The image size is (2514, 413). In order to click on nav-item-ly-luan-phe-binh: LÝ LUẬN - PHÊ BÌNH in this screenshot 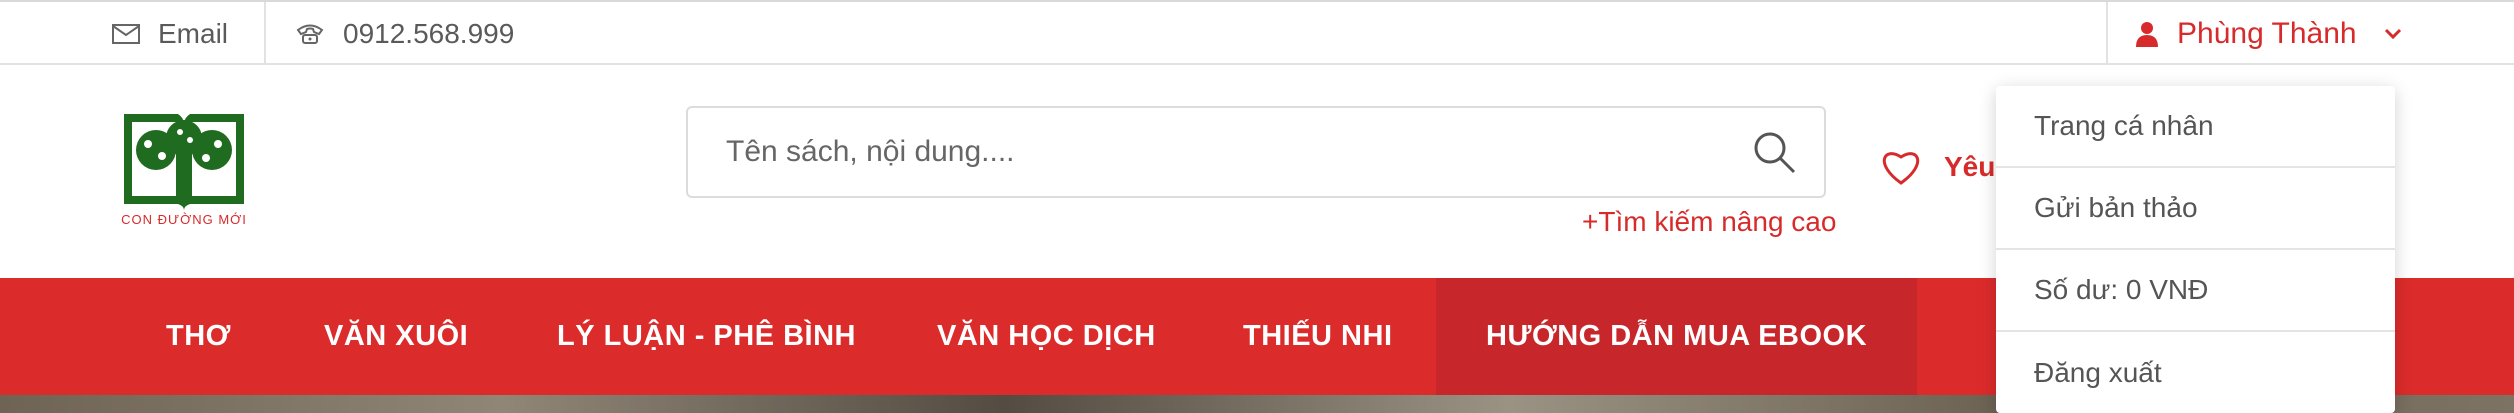, I will do `click(706, 336)`.